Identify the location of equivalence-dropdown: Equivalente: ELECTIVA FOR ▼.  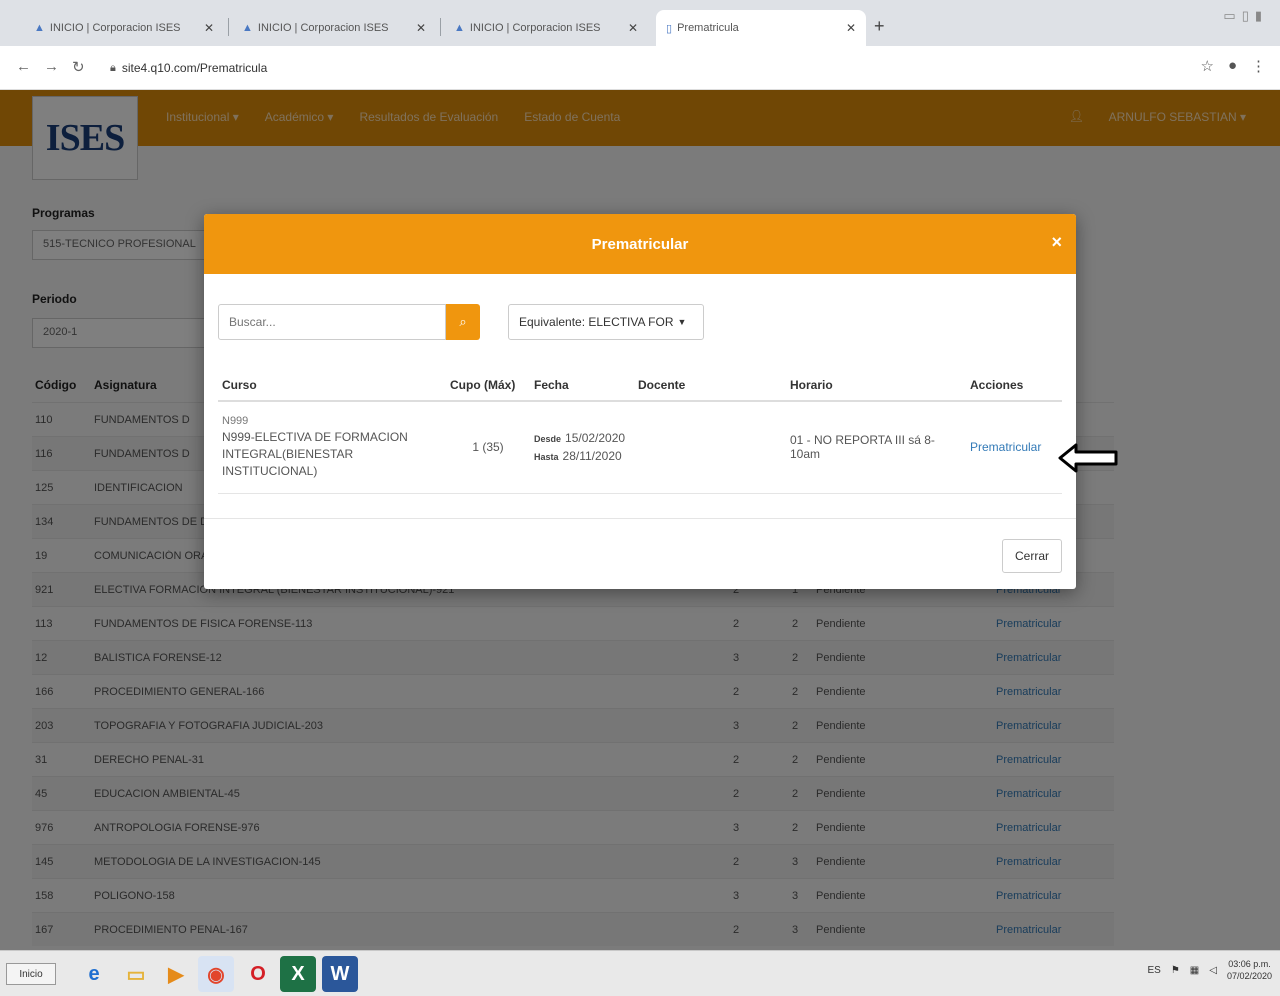
(606, 322).